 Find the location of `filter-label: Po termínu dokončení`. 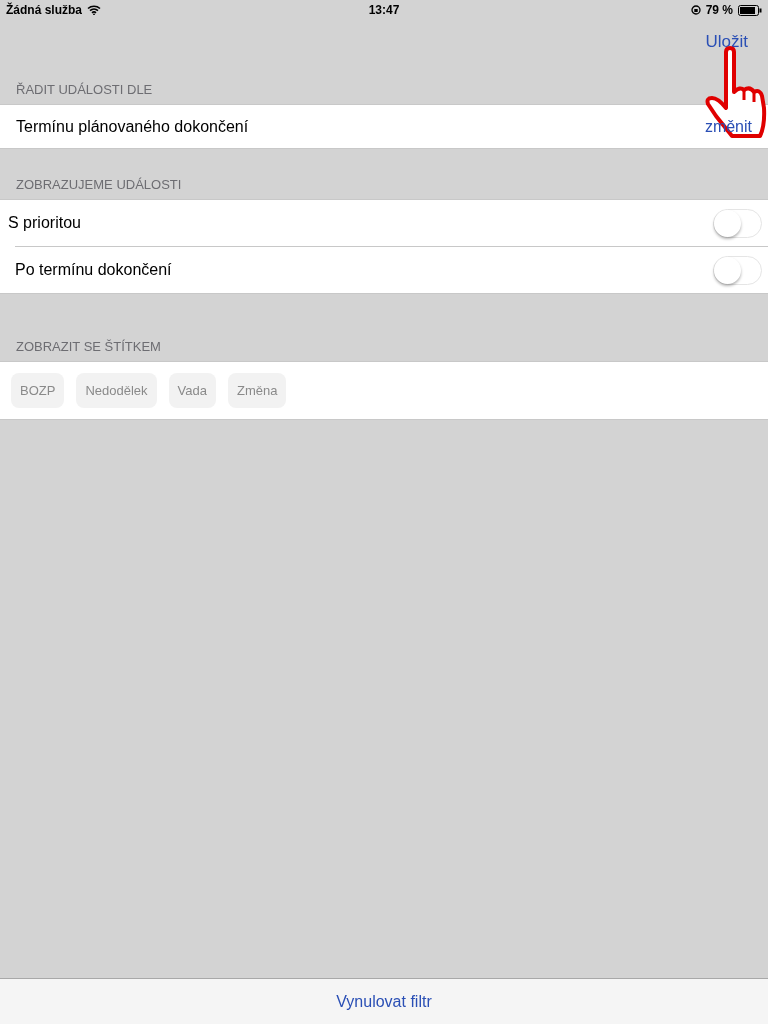

filter-label: Po termínu dokončení is located at coordinates (93, 270).